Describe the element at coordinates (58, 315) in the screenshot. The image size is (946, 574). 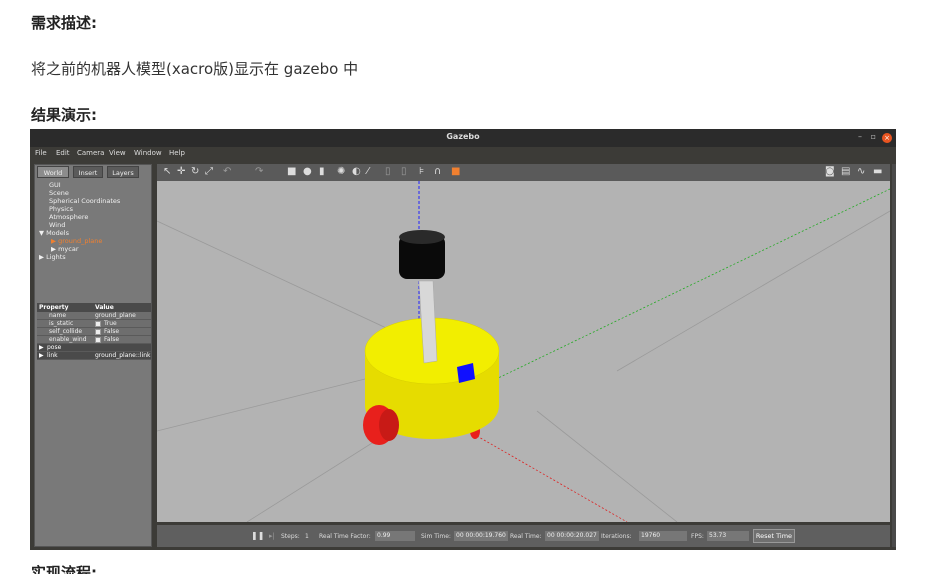
I see `prop-key: name` at that location.